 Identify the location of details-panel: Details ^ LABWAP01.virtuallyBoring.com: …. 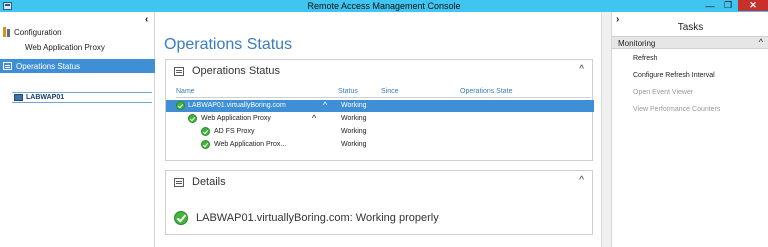
(379, 202).